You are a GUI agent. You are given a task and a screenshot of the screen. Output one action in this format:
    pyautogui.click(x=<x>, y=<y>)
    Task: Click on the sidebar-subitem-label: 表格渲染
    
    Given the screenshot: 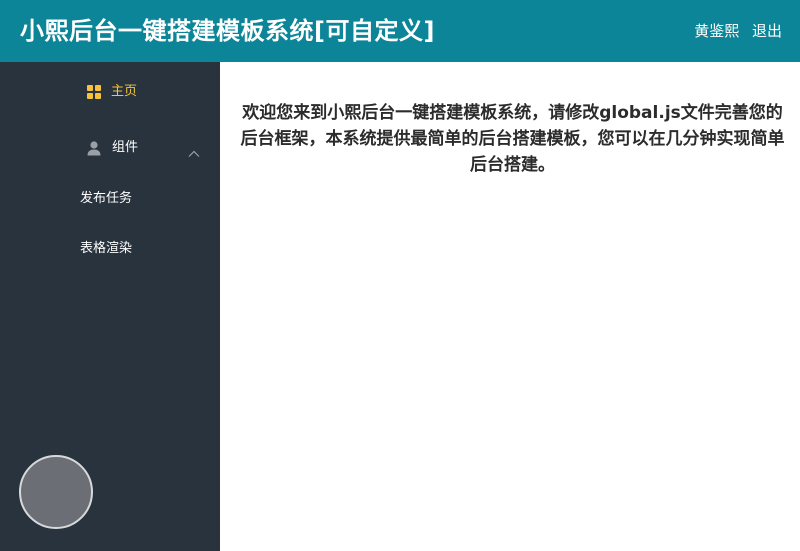 What is the action you would take?
    pyautogui.click(x=106, y=248)
    